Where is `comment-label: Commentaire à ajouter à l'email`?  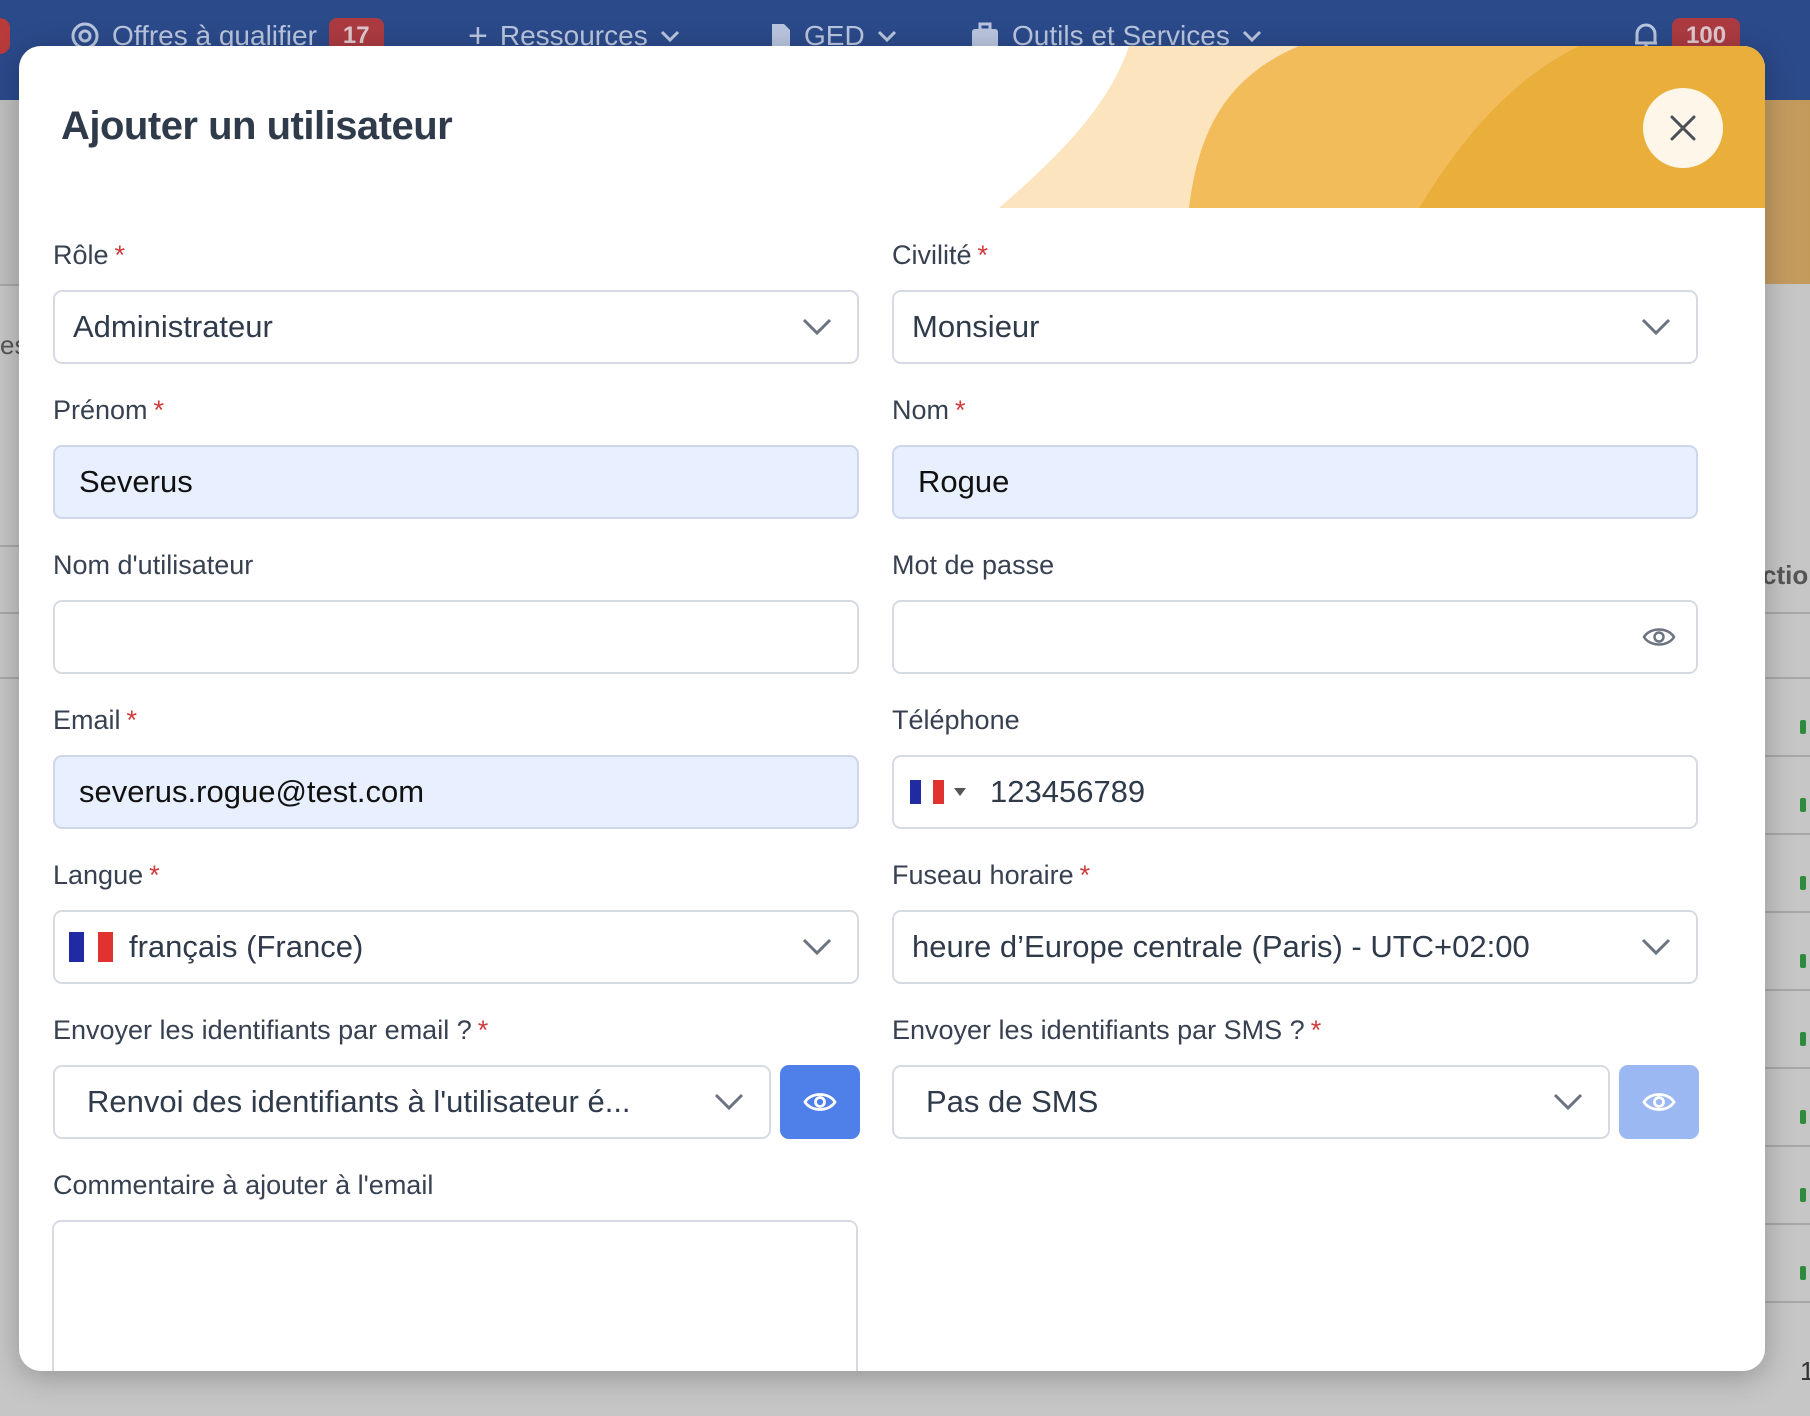 comment-label: Commentaire à ajouter à l'email is located at coordinates (243, 1185).